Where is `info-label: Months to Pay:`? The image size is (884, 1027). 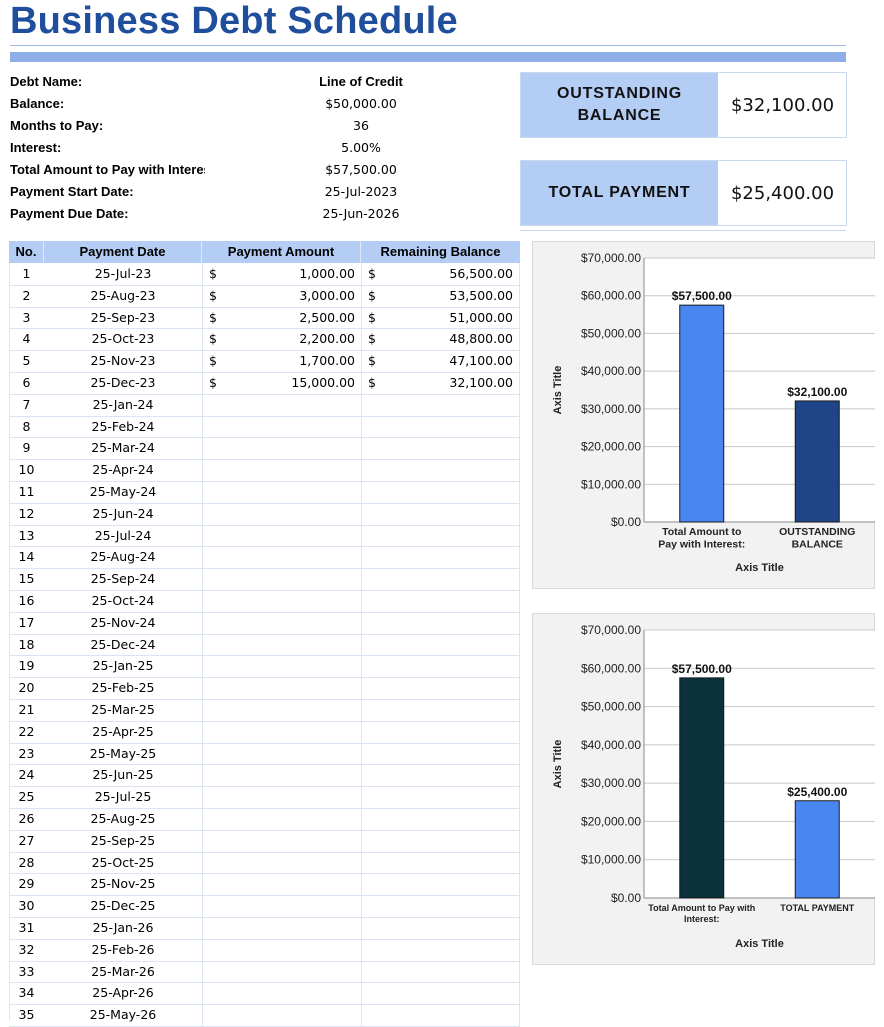 info-label: Months to Pay: is located at coordinates (57, 125).